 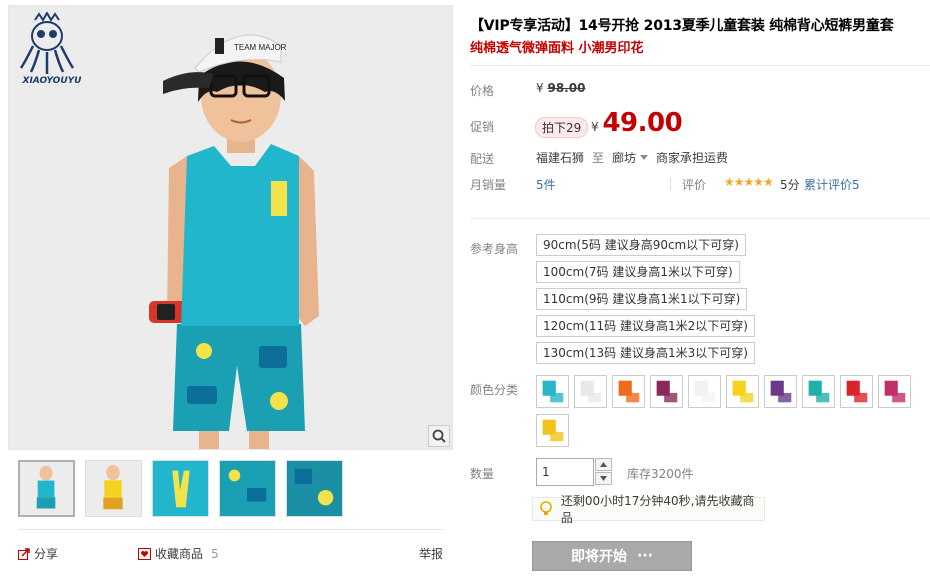 I want to click on favorite-icon, so click(x=144, y=553).